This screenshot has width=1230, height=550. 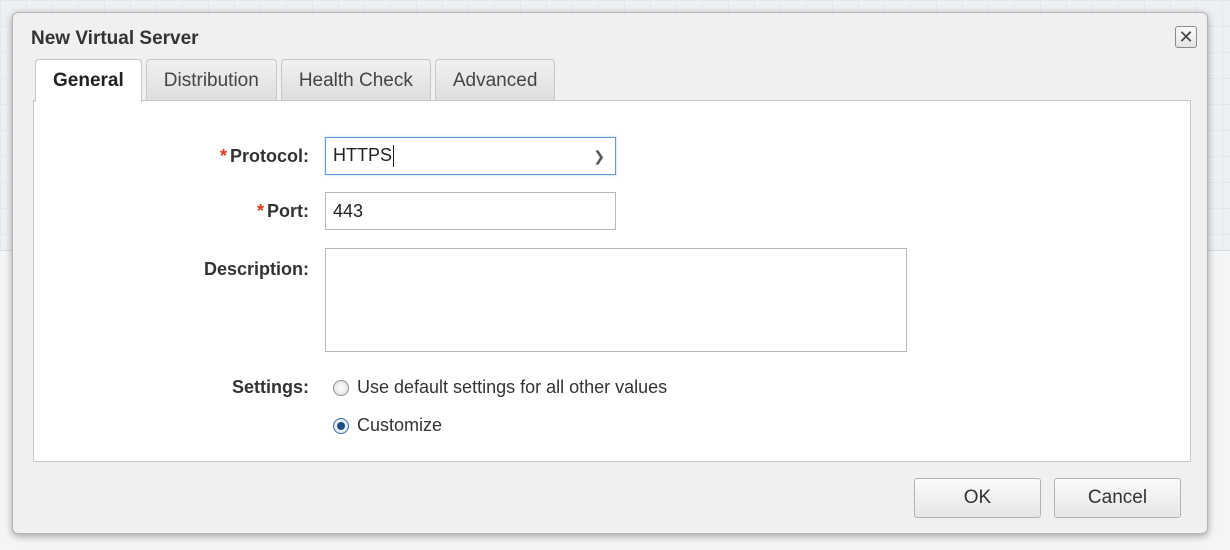 I want to click on close-icon: ✕, so click(x=1186, y=37).